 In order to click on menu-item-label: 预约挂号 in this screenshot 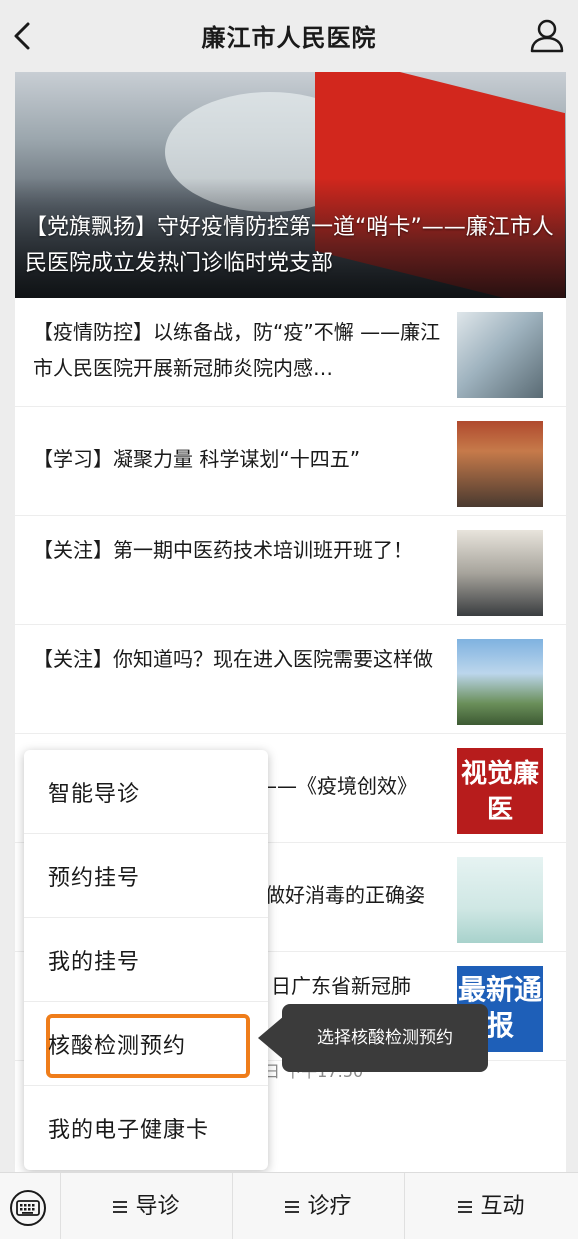, I will do `click(94, 878)`.